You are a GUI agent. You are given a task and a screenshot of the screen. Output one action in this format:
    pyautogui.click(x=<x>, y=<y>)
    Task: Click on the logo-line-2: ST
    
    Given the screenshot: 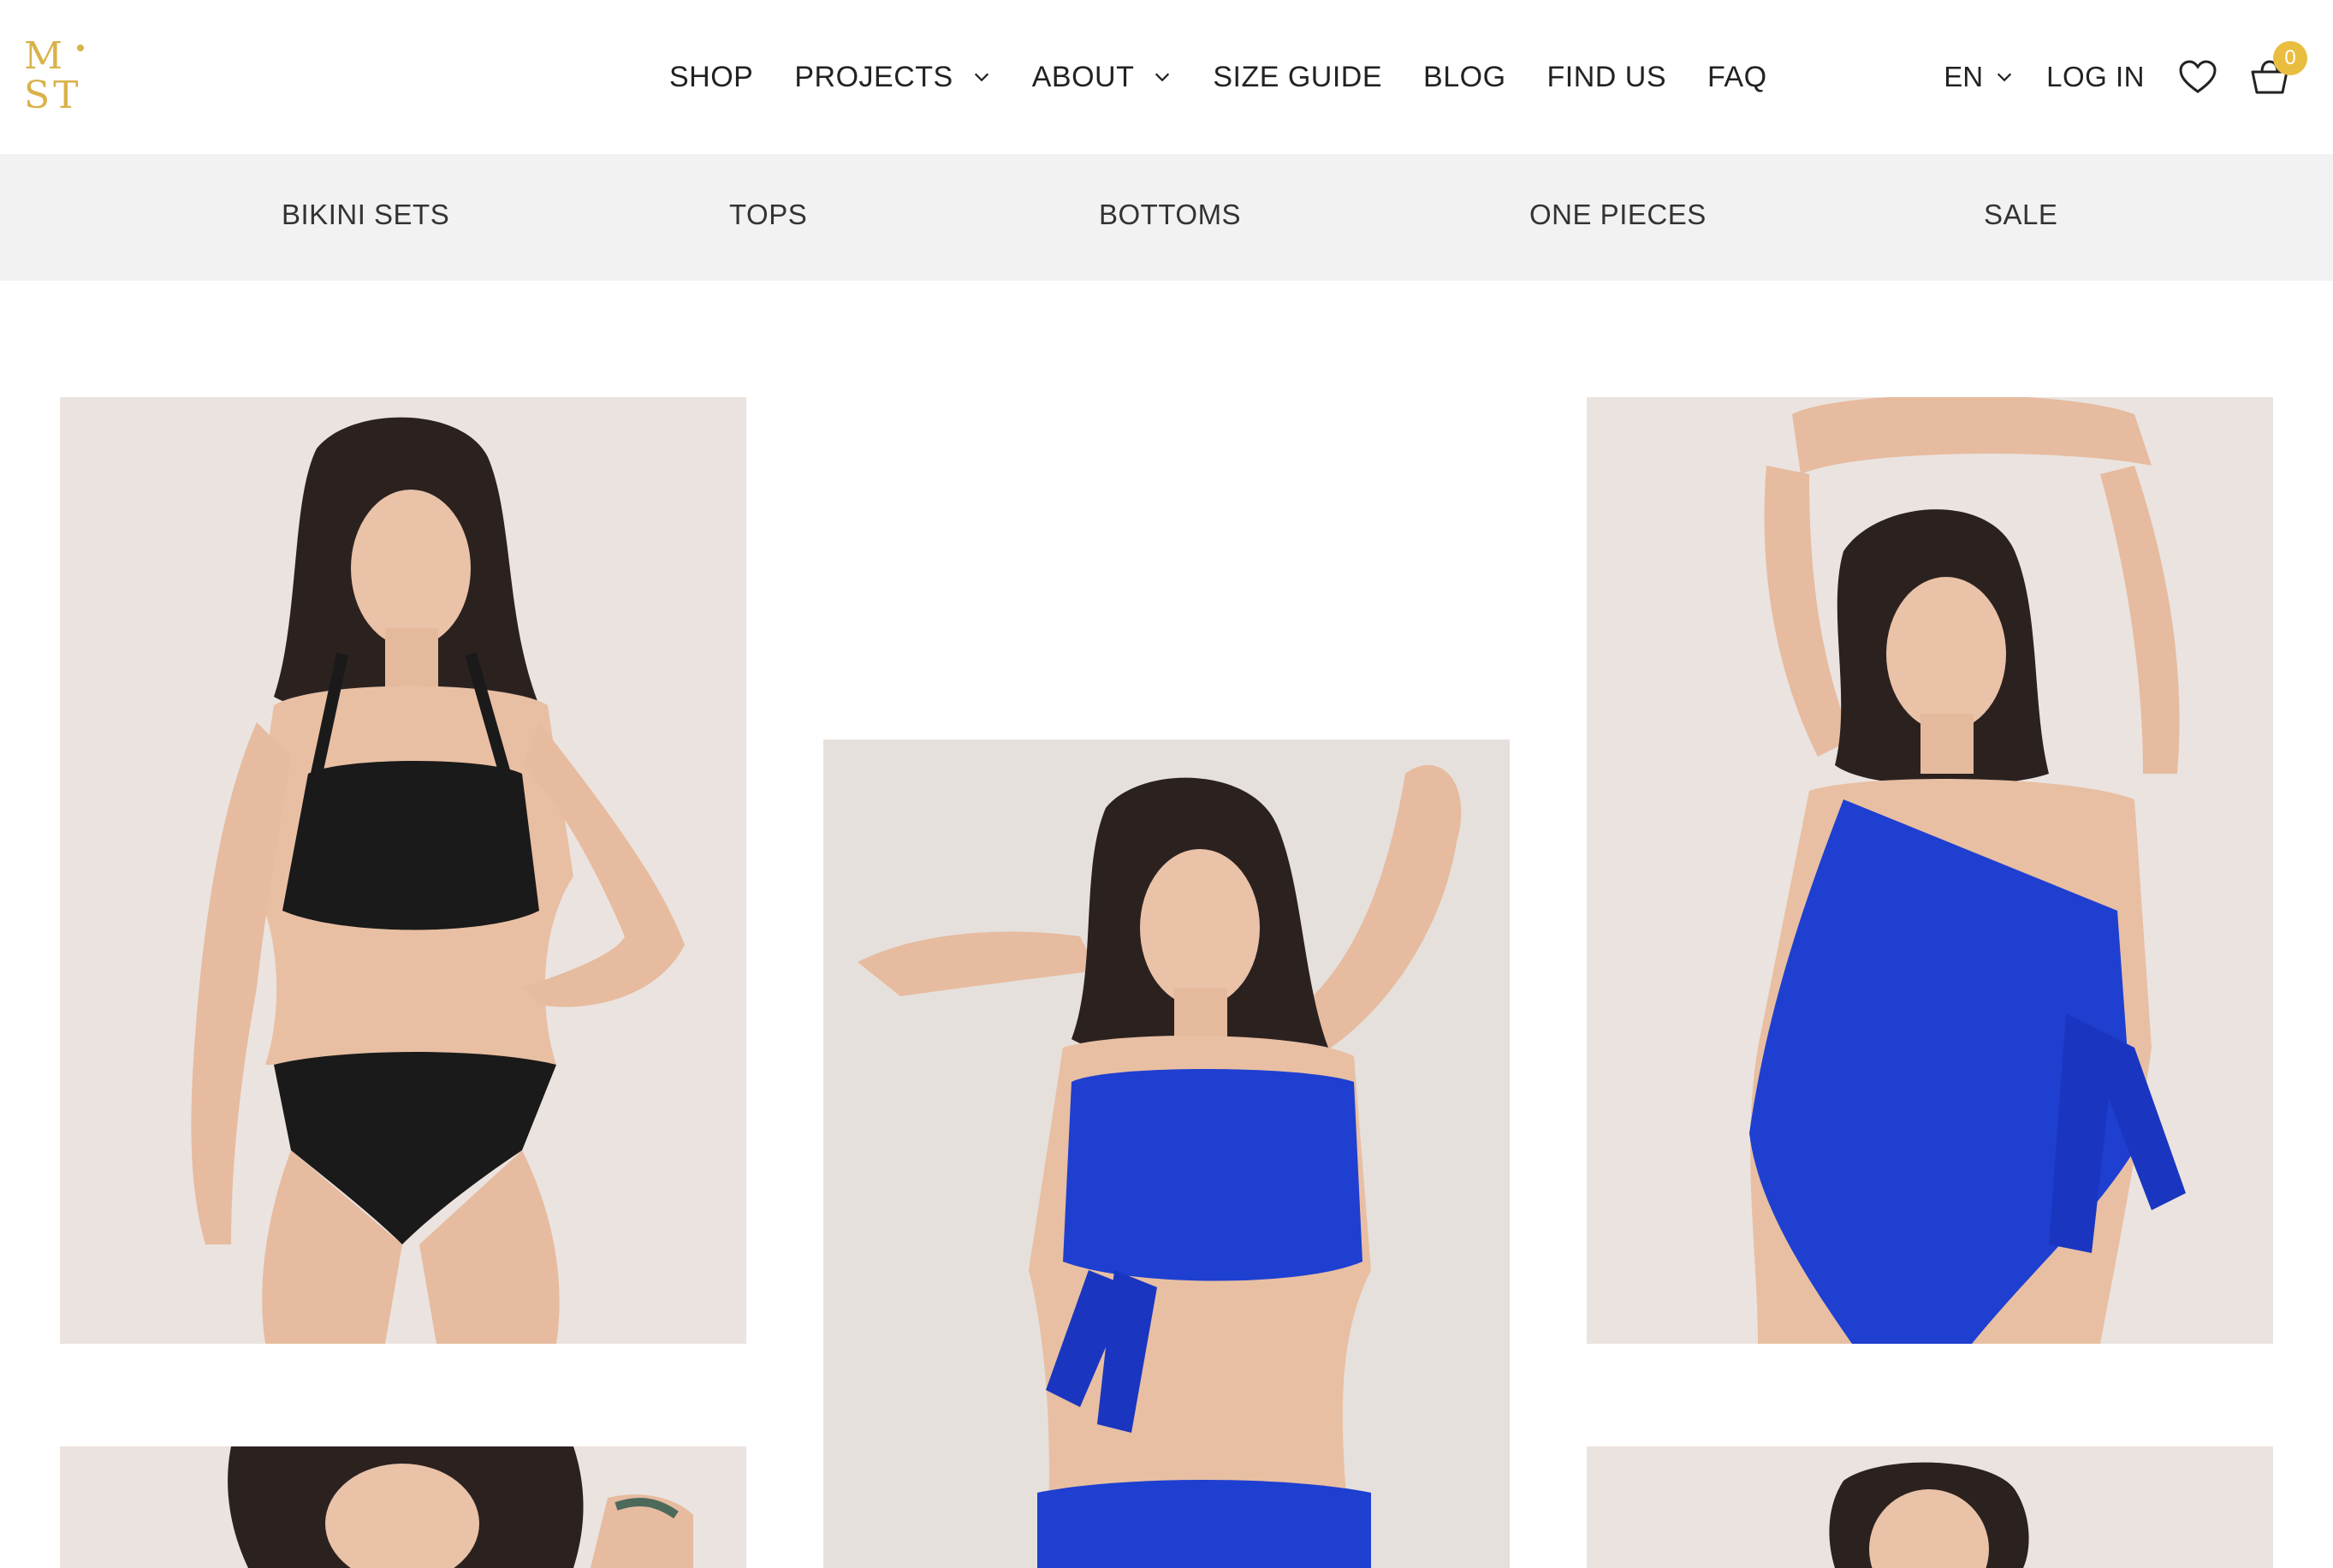 What is the action you would take?
    pyautogui.click(x=53, y=95)
    